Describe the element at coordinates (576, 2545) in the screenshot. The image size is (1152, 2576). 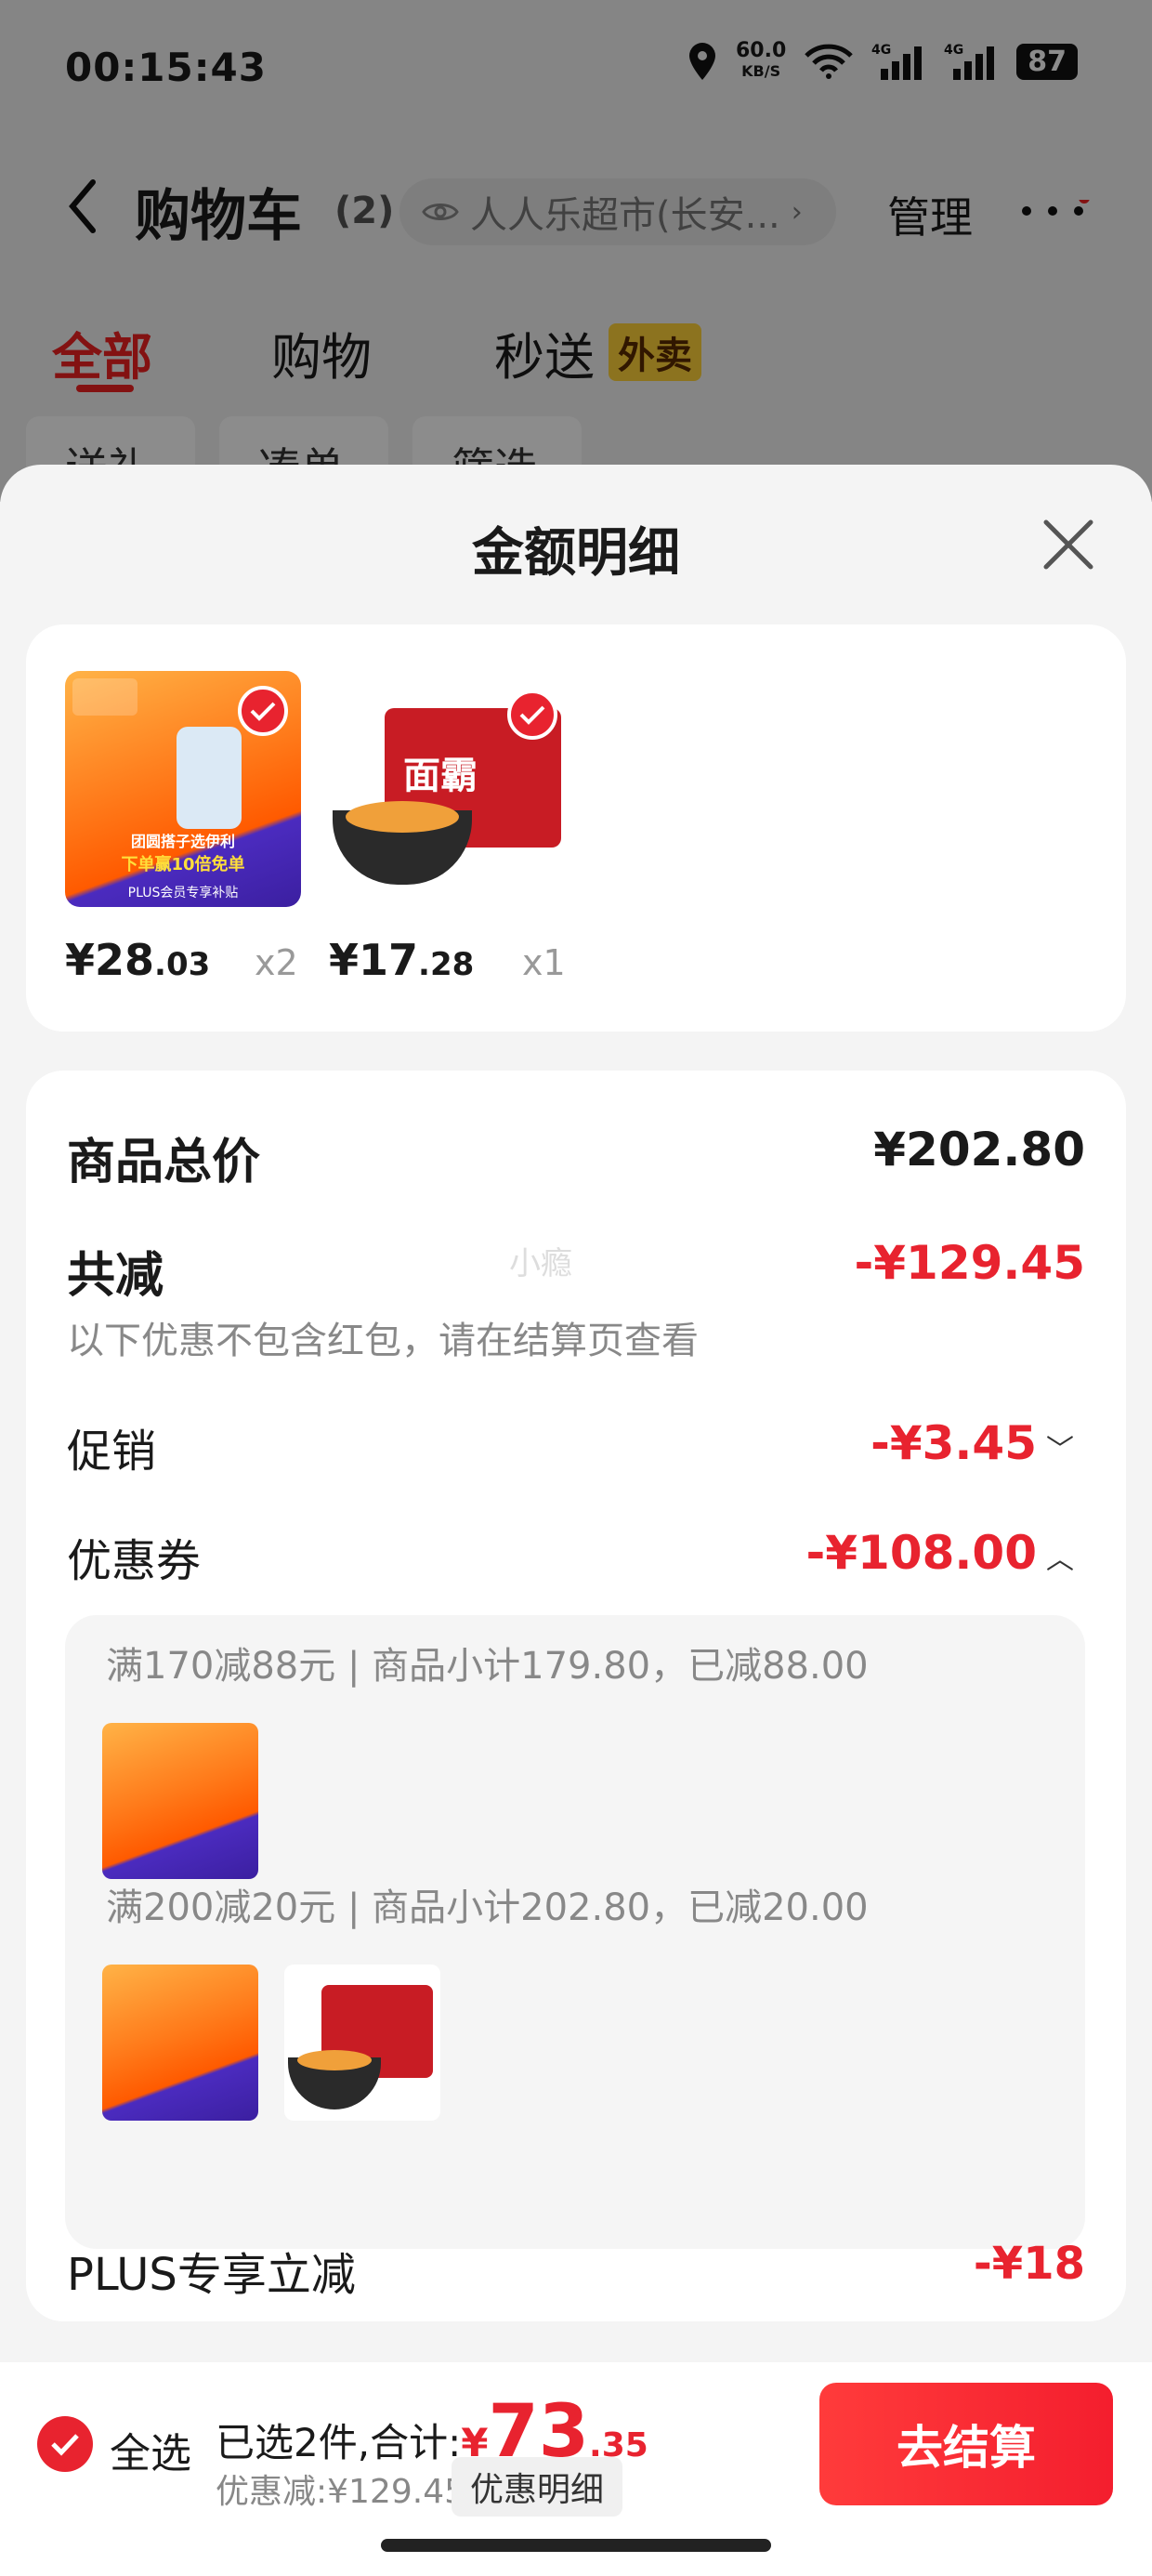
I see `home-indicator` at that location.